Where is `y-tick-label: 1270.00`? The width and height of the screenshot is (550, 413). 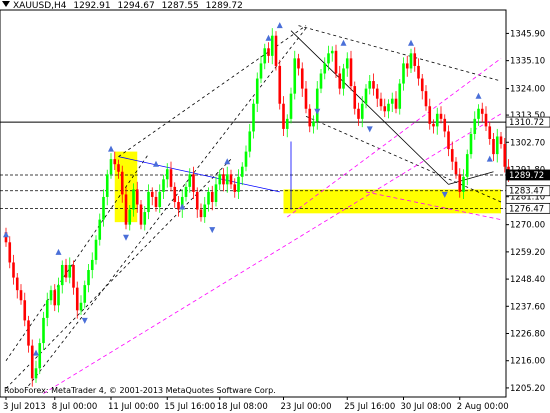
y-tick-label: 1270.00 is located at coordinates (527, 226).